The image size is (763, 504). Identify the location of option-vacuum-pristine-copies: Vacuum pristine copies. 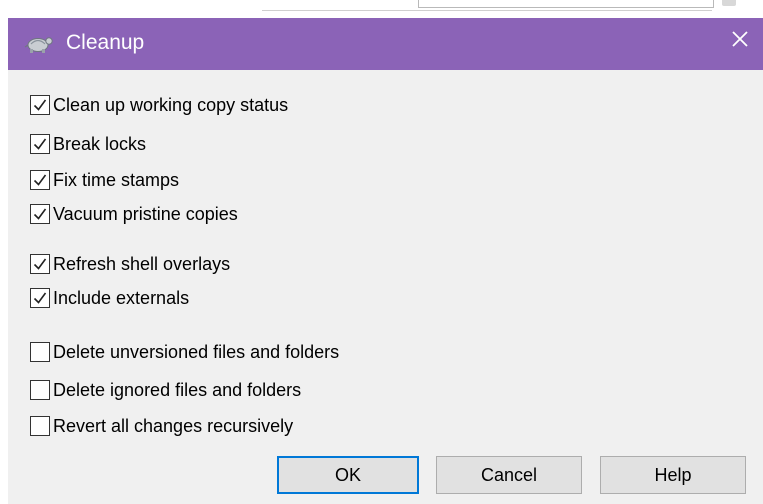
(134, 214).